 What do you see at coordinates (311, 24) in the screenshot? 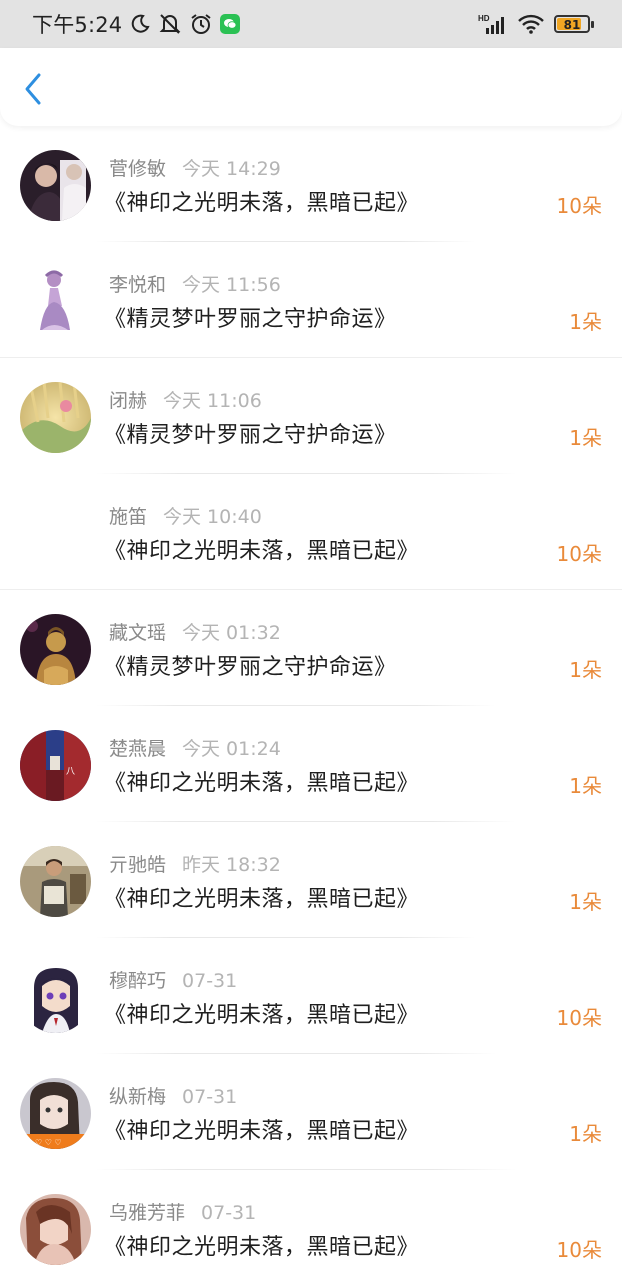
I see `status-bar: 下午5:24 HD 81` at bounding box center [311, 24].